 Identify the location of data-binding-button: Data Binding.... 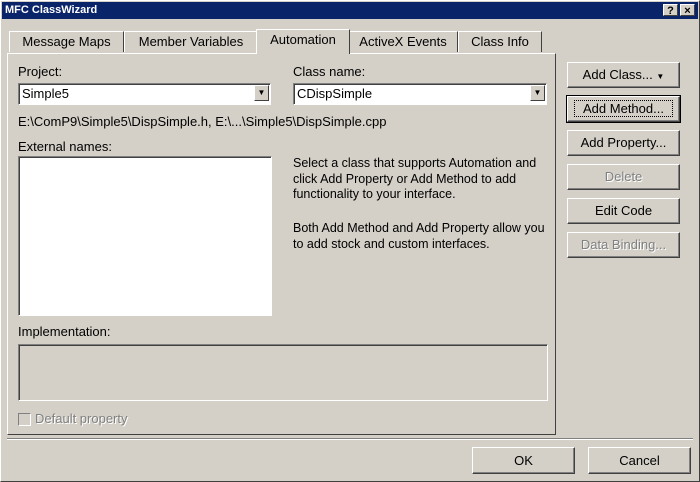
(623, 245).